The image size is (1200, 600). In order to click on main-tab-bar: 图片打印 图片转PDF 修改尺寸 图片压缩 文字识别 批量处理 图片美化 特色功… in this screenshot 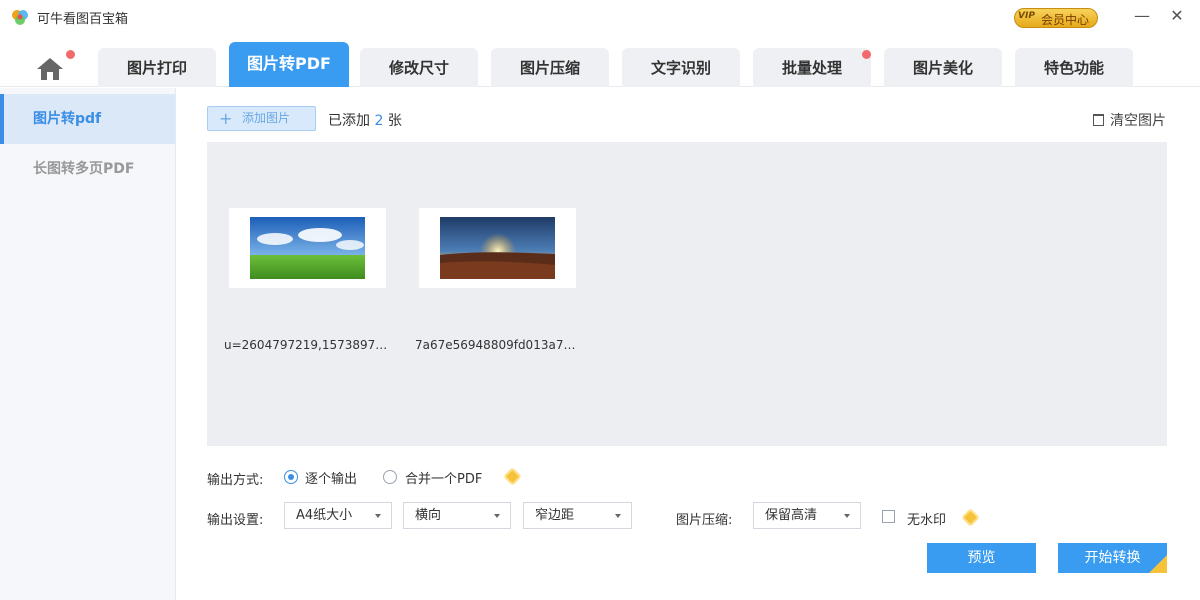, I will do `click(600, 60)`.